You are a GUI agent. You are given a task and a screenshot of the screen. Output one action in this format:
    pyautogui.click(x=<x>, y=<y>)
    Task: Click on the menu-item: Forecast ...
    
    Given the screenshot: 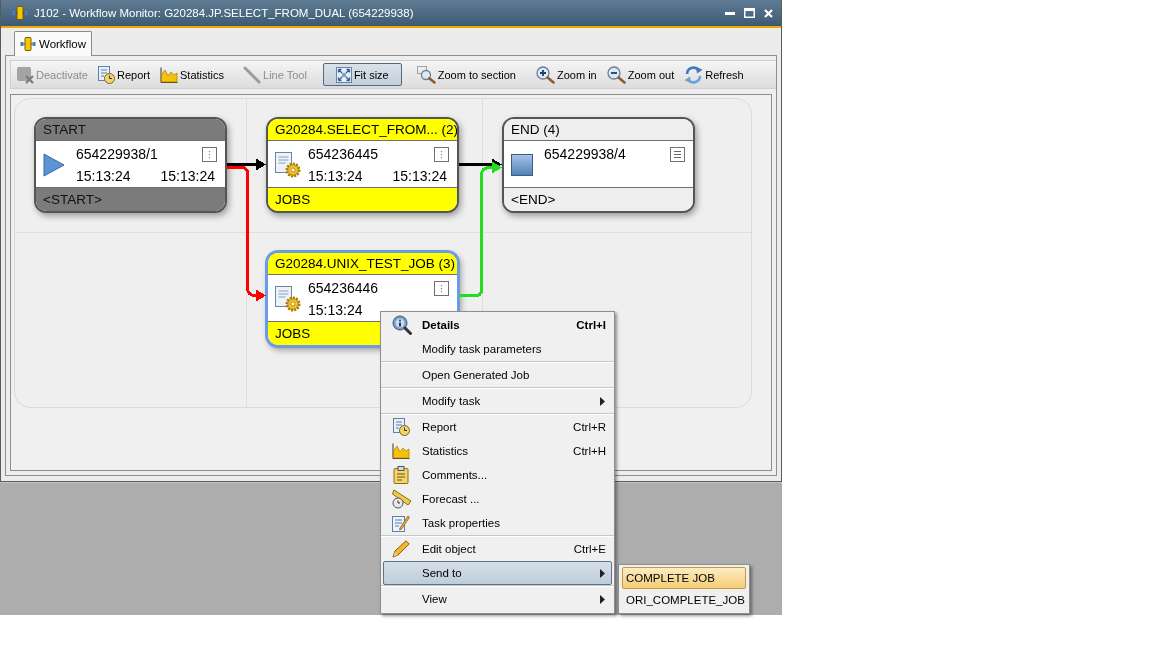 What is the action you would take?
    pyautogui.click(x=497, y=499)
    